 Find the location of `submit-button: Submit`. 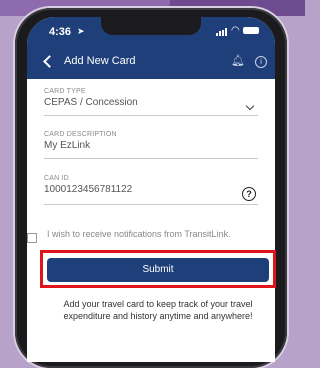

submit-button: Submit is located at coordinates (158, 270).